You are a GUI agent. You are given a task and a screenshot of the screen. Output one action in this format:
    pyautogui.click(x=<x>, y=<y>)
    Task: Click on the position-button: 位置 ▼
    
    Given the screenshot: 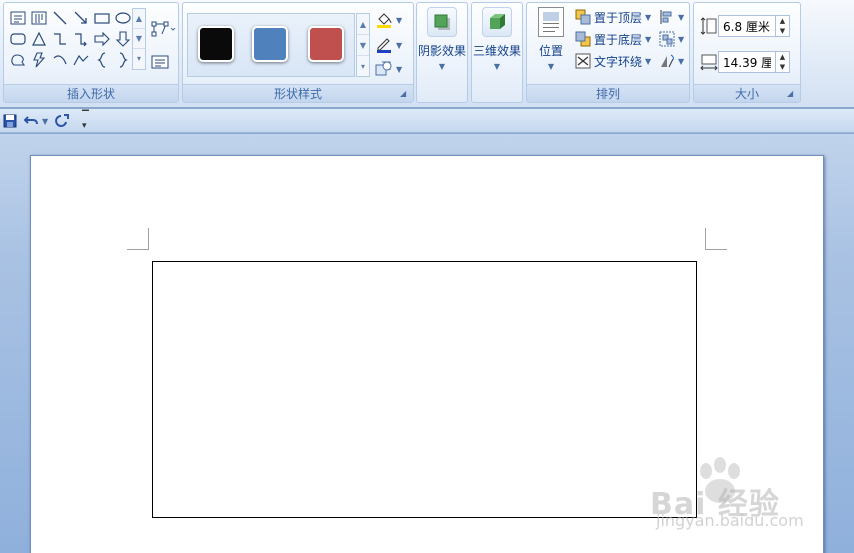 What is the action you would take?
    pyautogui.click(x=551, y=39)
    